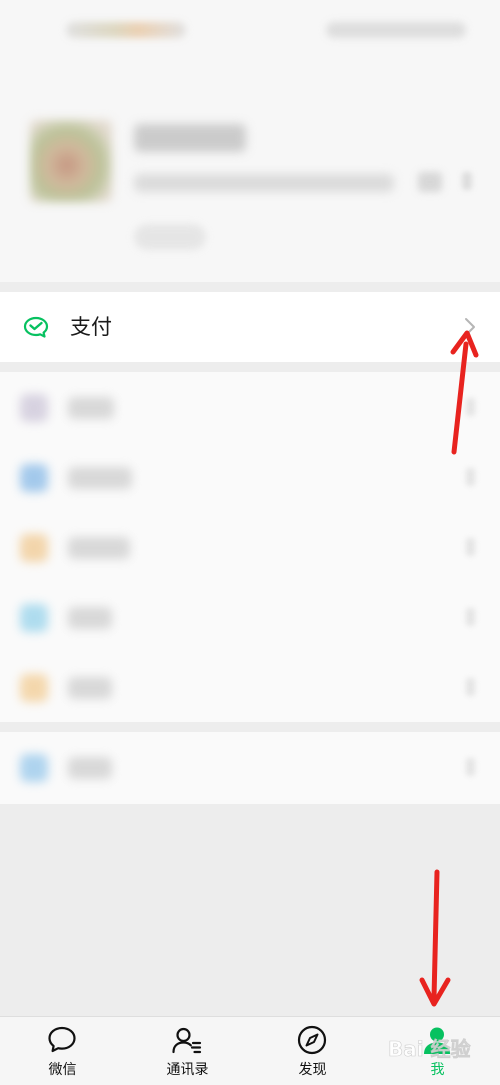  What do you see at coordinates (91, 327) in the screenshot?
I see `pay-label: 支付` at bounding box center [91, 327].